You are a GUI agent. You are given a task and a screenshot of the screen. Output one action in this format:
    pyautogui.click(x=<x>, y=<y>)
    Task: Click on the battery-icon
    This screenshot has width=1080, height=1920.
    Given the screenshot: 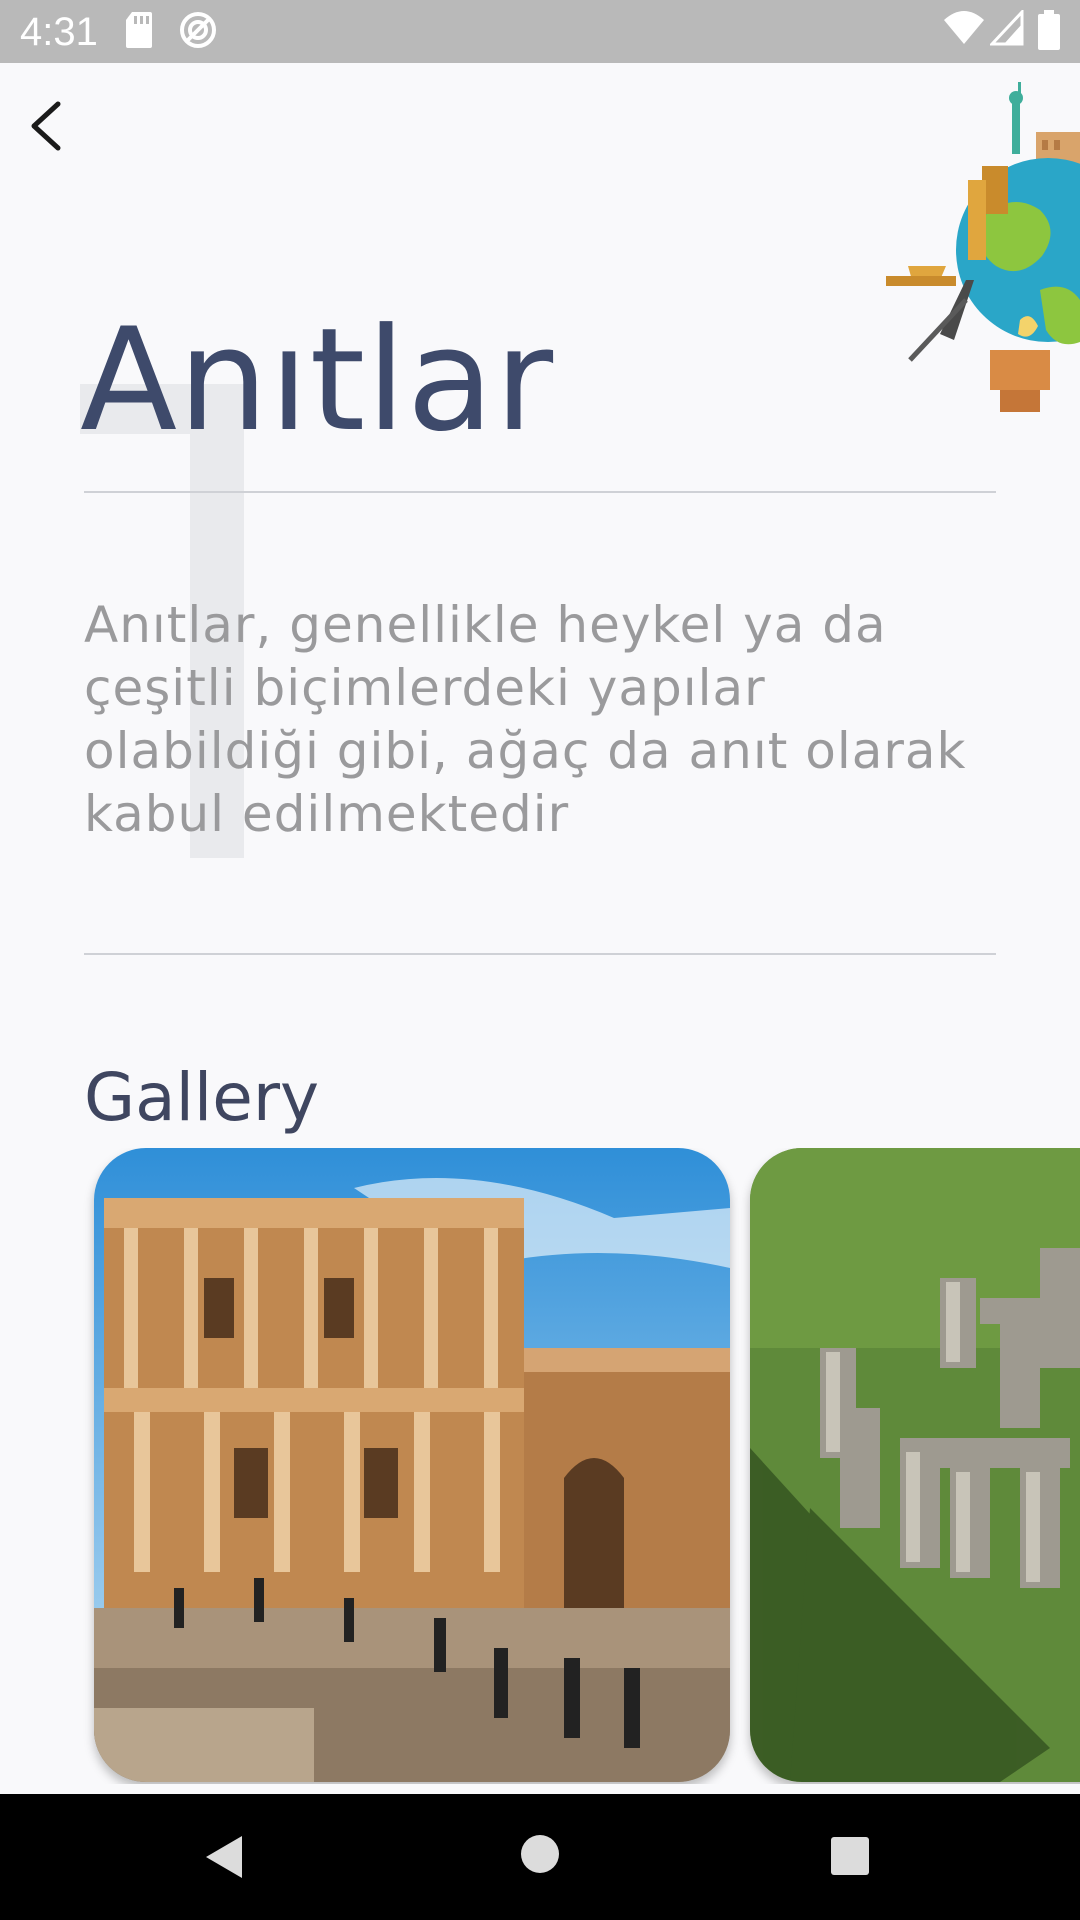 What is the action you would take?
    pyautogui.click(x=1049, y=30)
    